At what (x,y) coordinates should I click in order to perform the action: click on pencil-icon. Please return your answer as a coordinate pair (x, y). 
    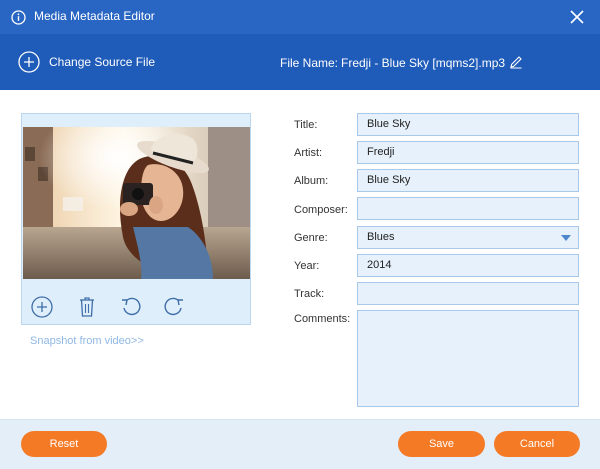
    Looking at the image, I should click on (516, 62).